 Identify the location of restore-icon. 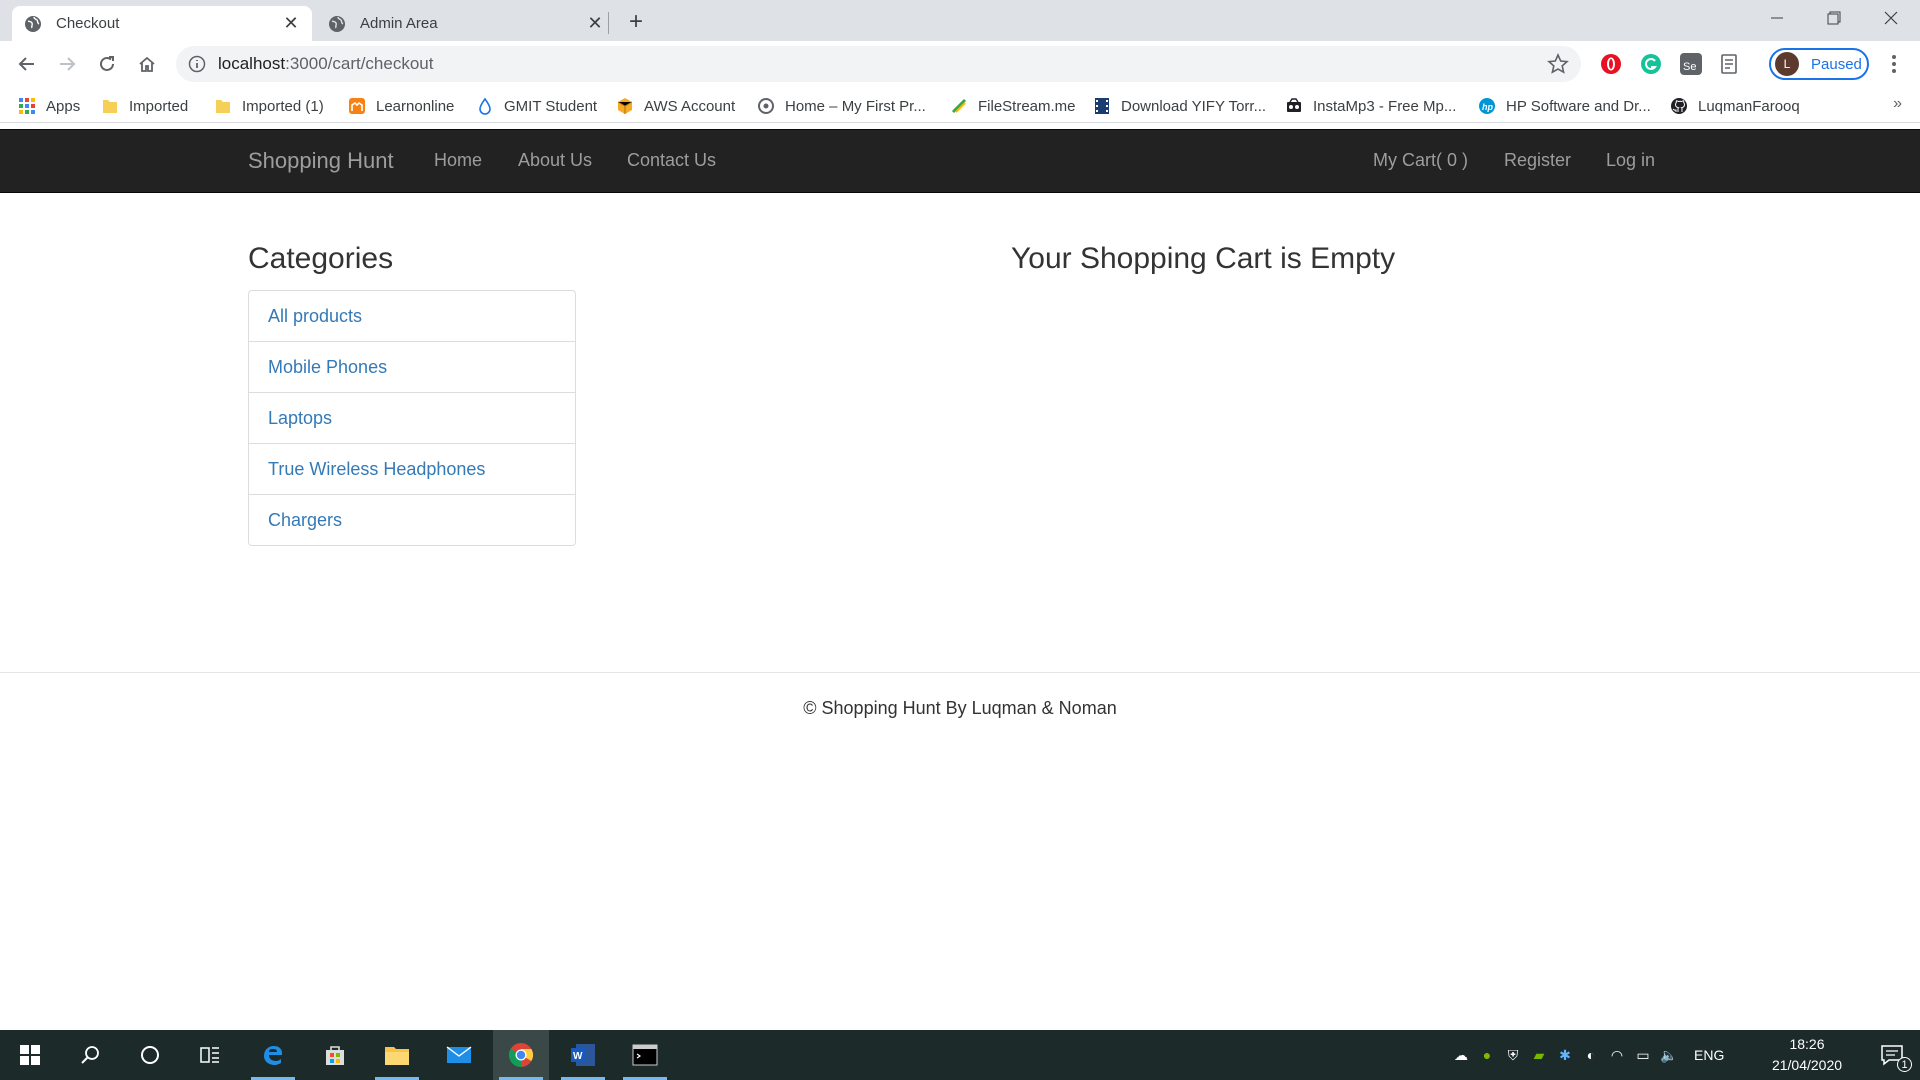
(1834, 18).